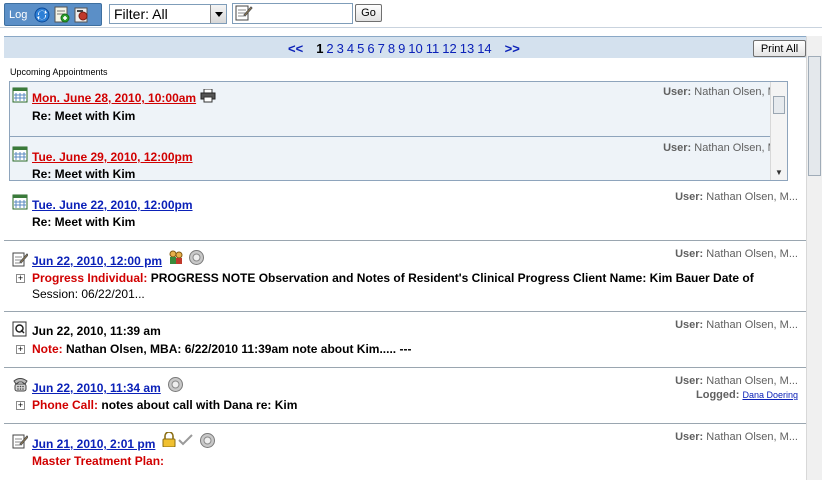  I want to click on entry-re: Re: Meet with Kim, so click(84, 222).